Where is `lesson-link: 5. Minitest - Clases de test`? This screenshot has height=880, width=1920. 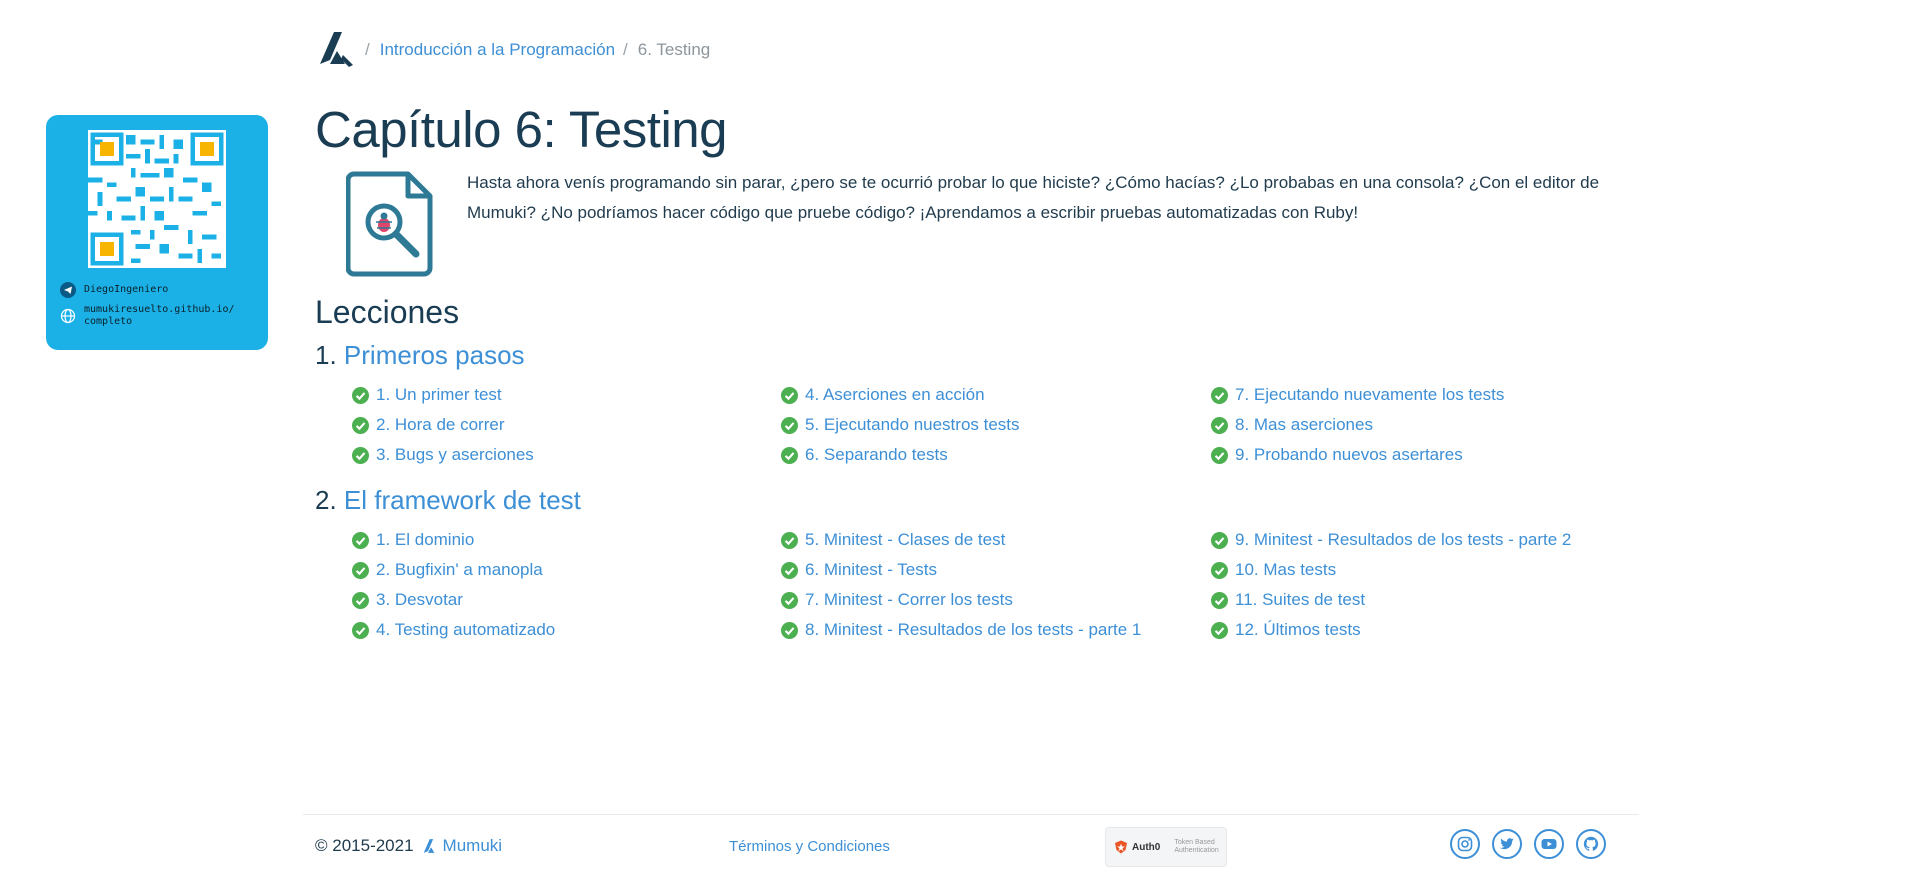
lesson-link: 5. Minitest - Clases de test is located at coordinates (905, 540).